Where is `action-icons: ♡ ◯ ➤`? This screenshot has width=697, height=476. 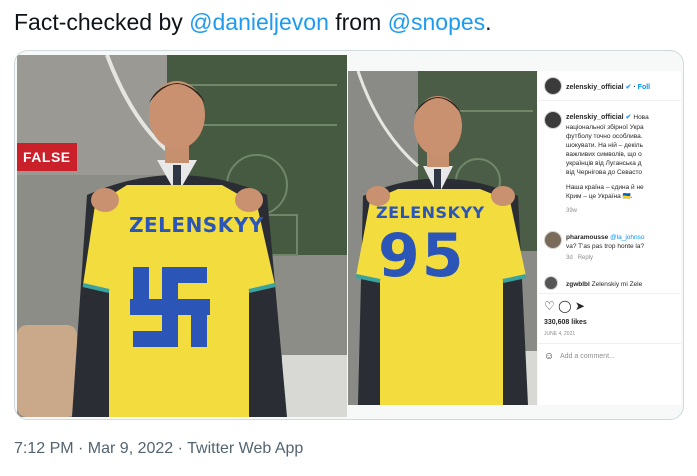 action-icons: ♡ ◯ ➤ is located at coordinates (564, 306).